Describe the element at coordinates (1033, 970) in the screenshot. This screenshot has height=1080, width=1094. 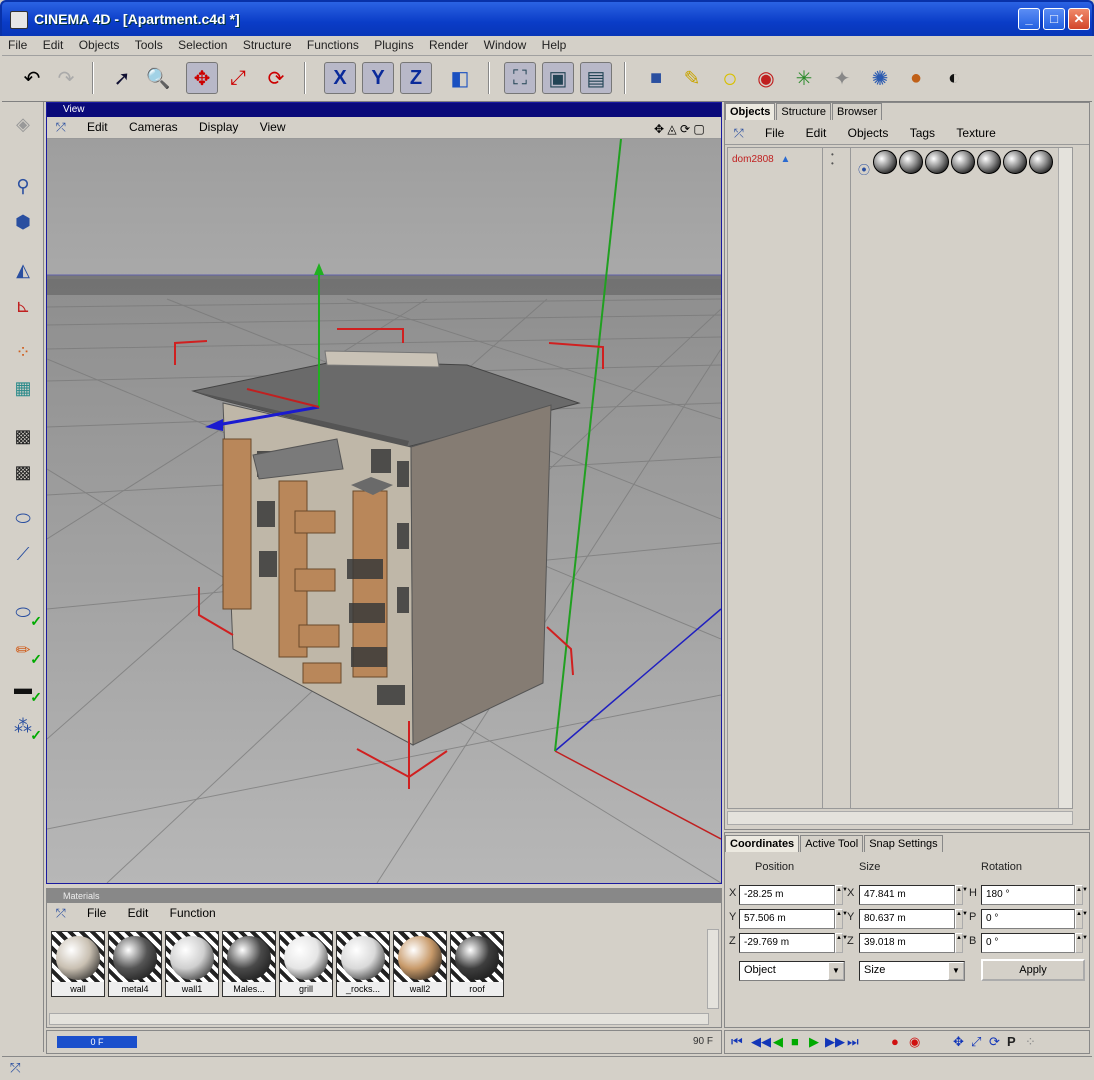
I see `apply-button: Apply` at that location.